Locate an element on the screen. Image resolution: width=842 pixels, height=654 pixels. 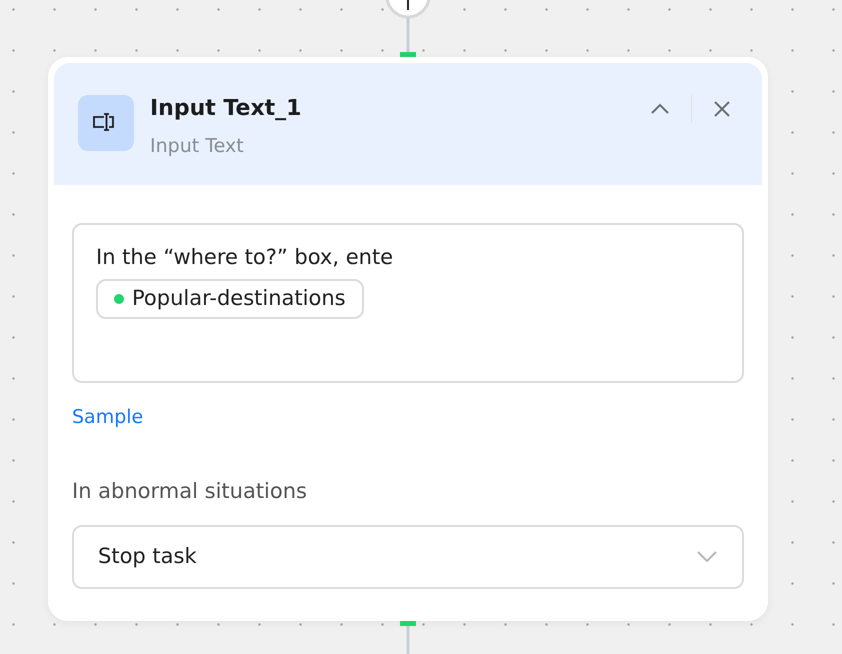
node-title: Input Text_1 is located at coordinates (226, 109).